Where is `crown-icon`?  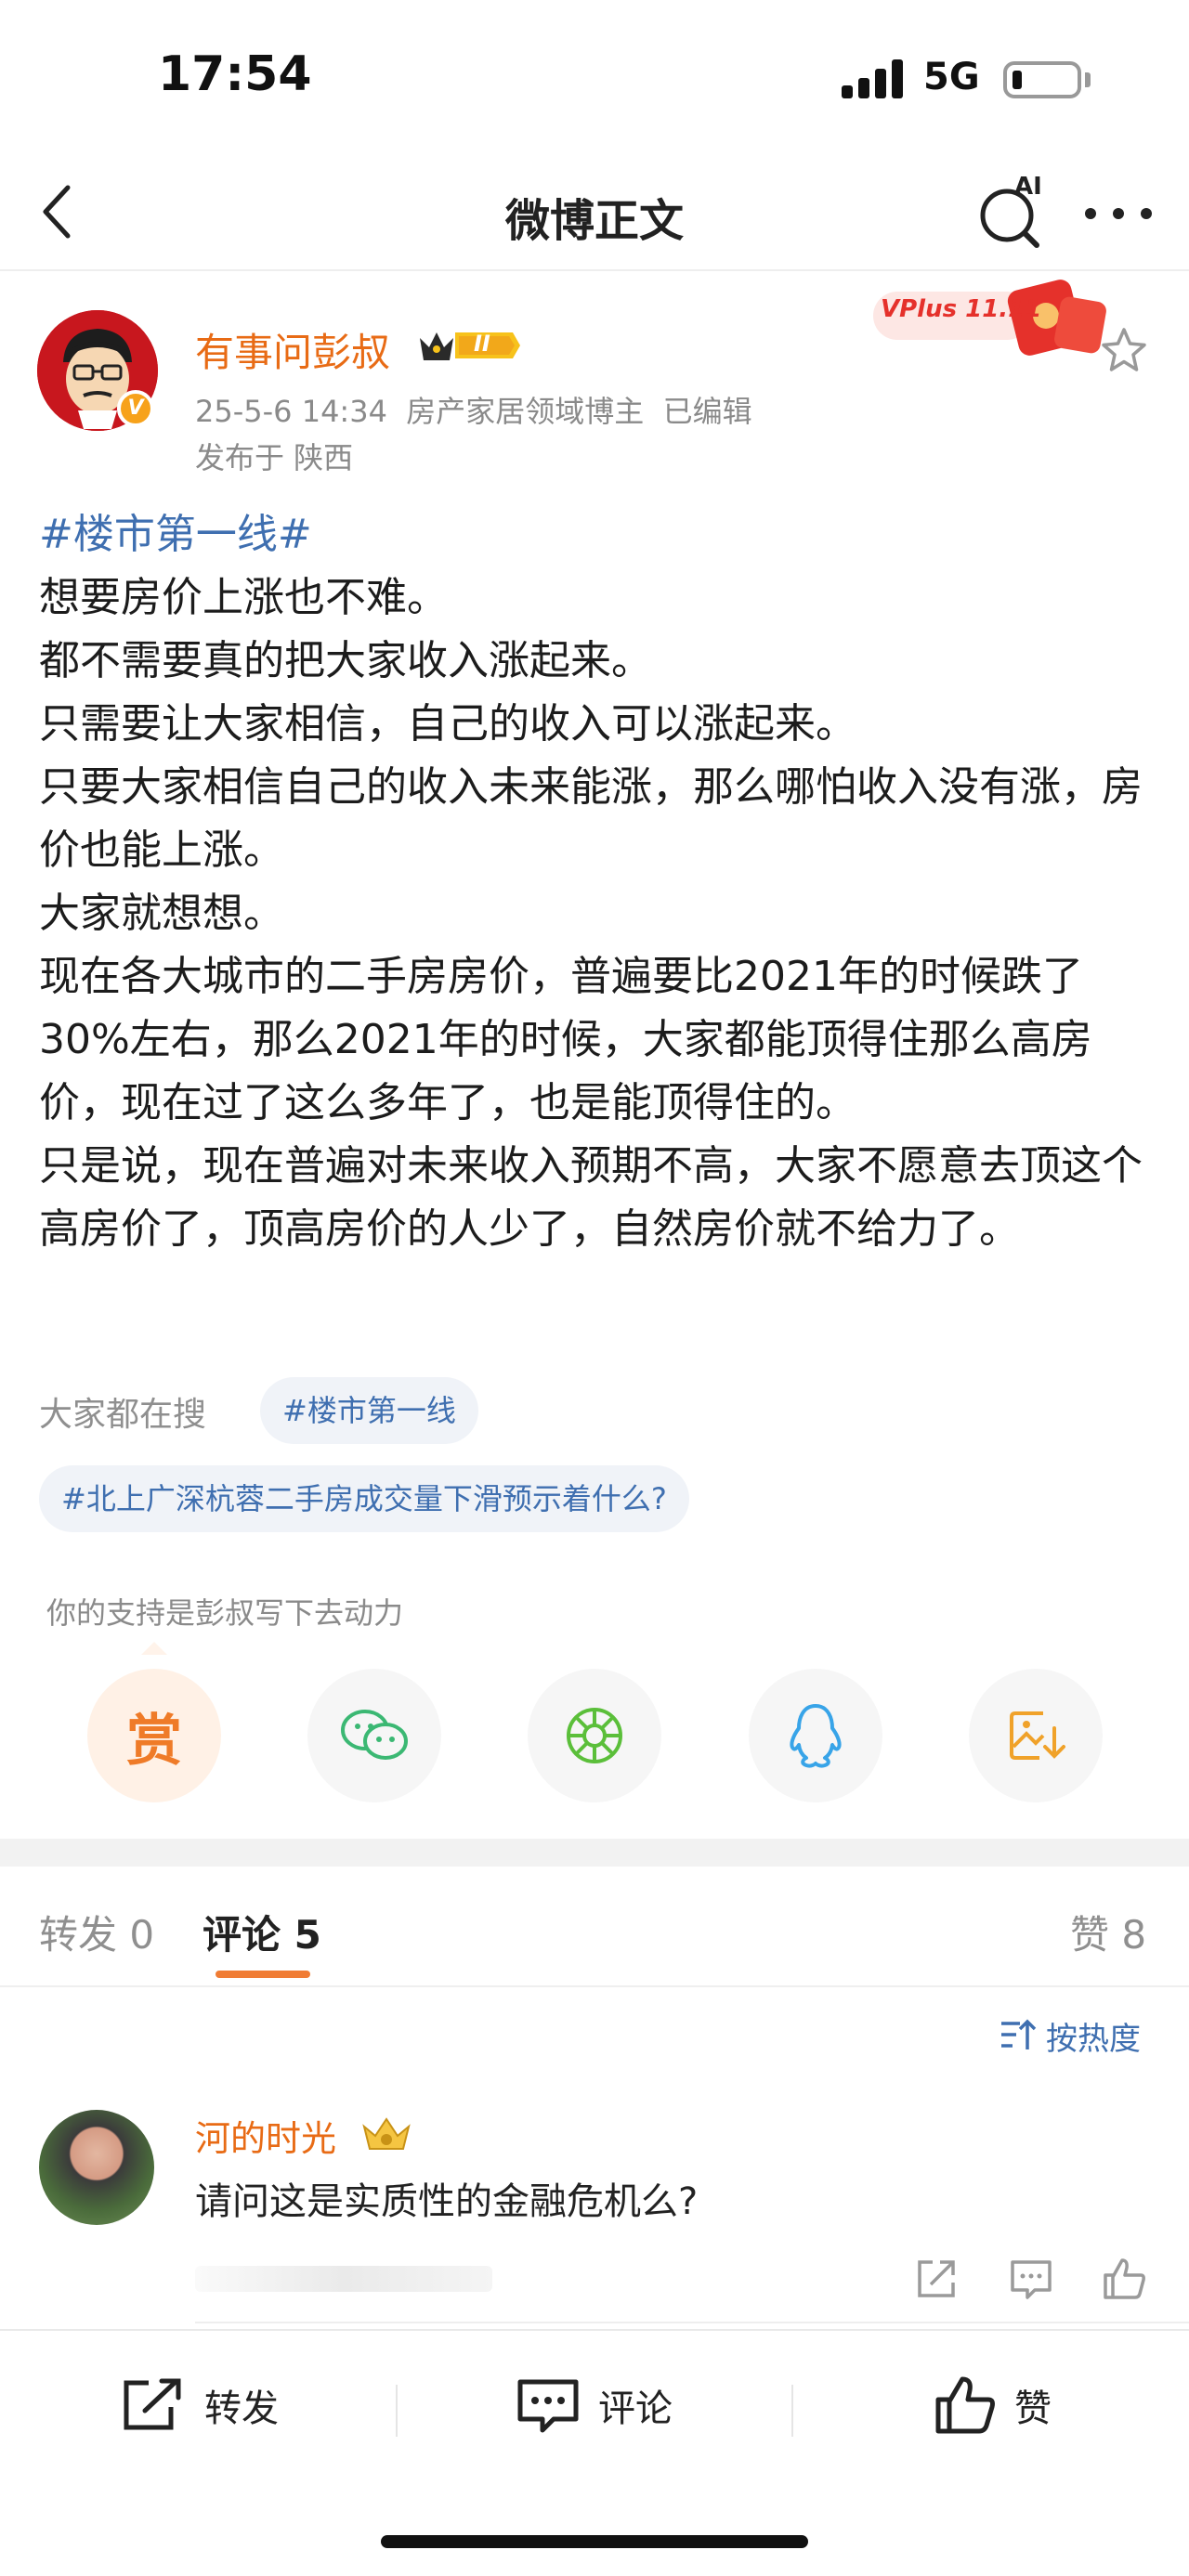
crown-icon is located at coordinates (470, 346).